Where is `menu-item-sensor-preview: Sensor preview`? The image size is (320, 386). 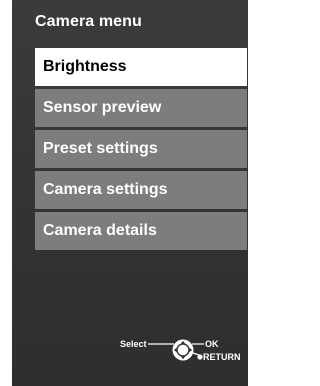
menu-item-sensor-preview: Sensor preview is located at coordinates (141, 108).